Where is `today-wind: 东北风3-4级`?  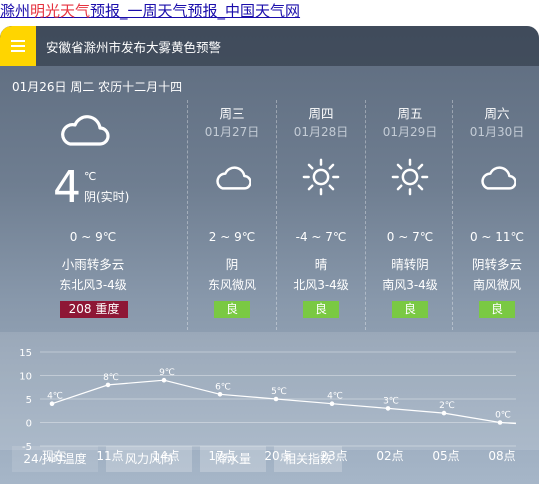
today-wind: 东北风3-4级 is located at coordinates (93, 285).